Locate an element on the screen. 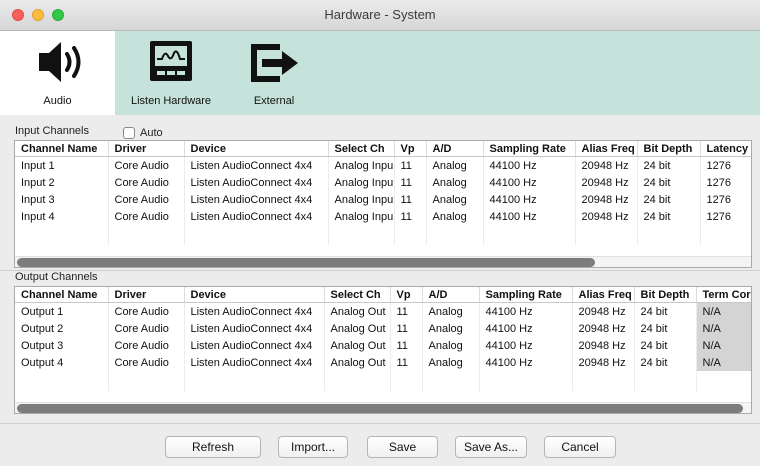 This screenshot has height=466, width=760. output-table-cell: Output 3 is located at coordinates (62, 345).